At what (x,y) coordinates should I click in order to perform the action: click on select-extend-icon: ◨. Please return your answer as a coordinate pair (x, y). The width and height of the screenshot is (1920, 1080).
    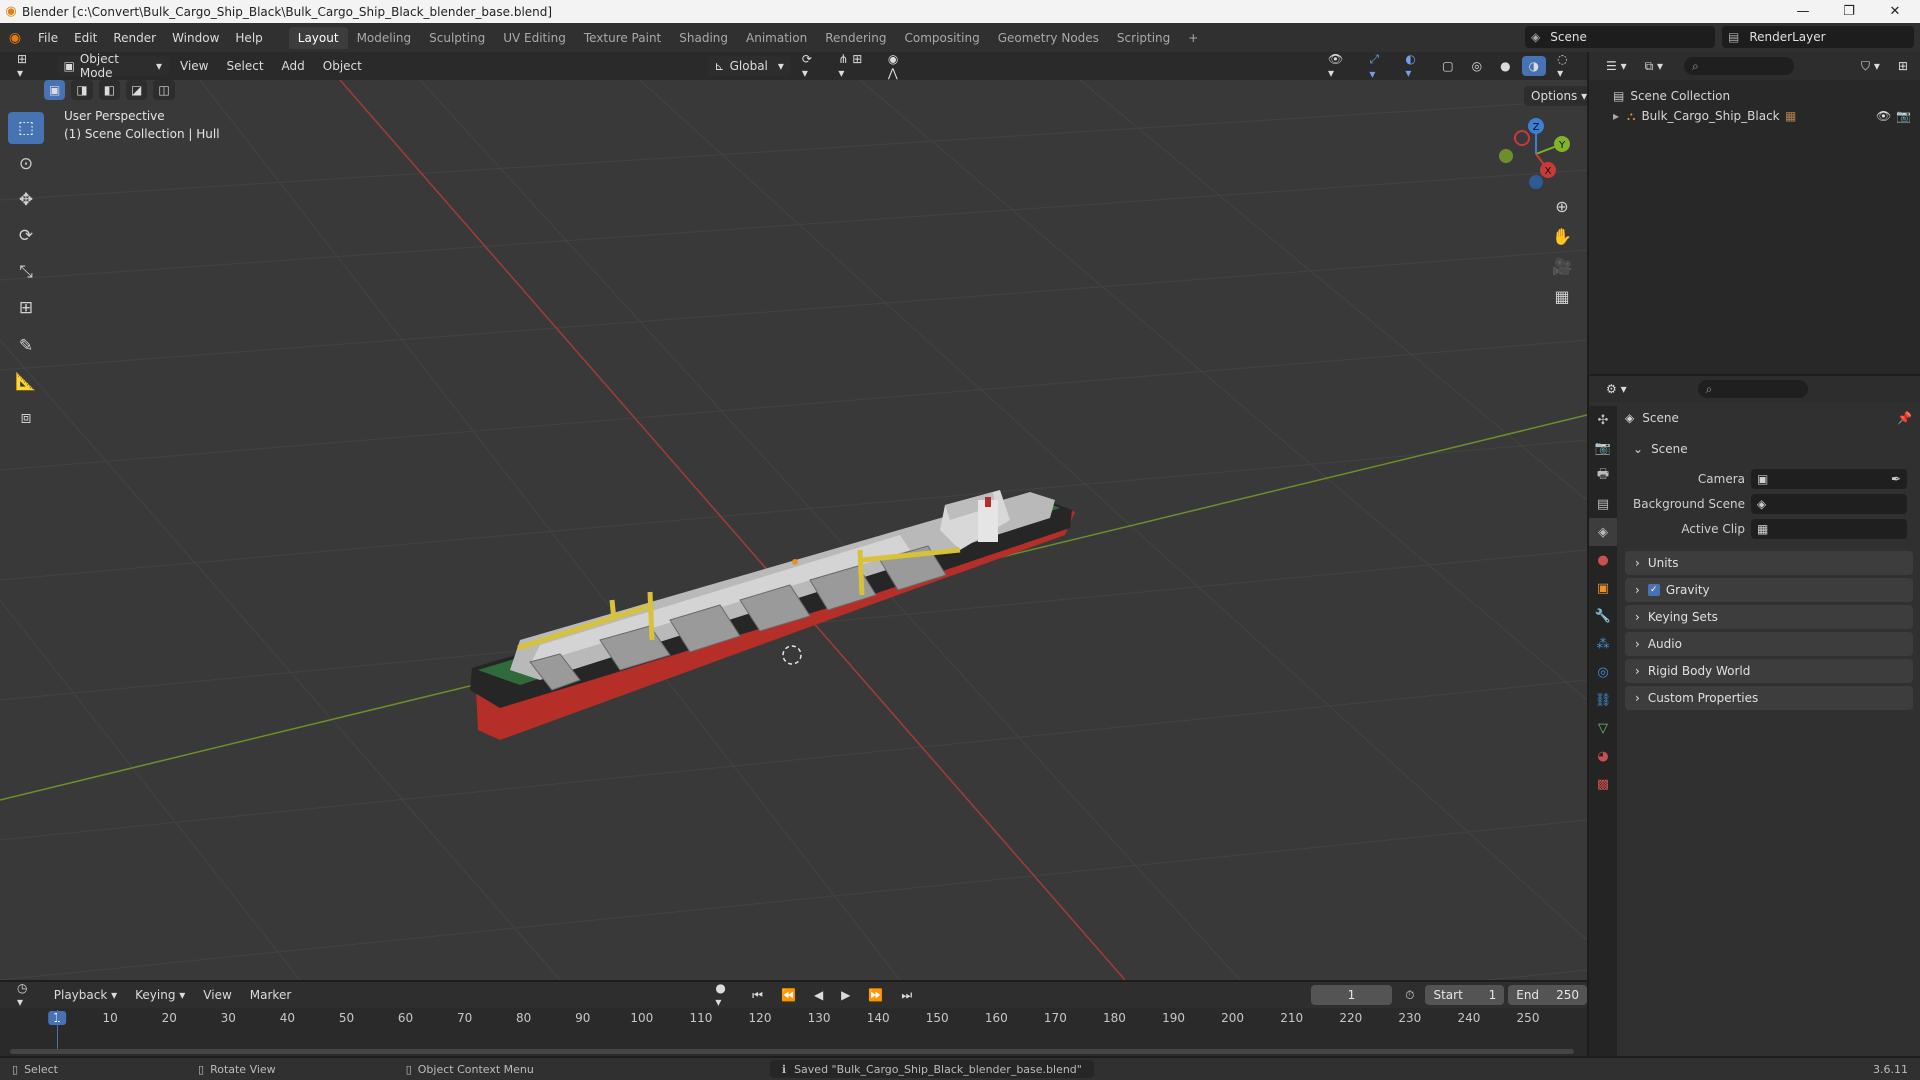
    Looking at the image, I should click on (82, 90).